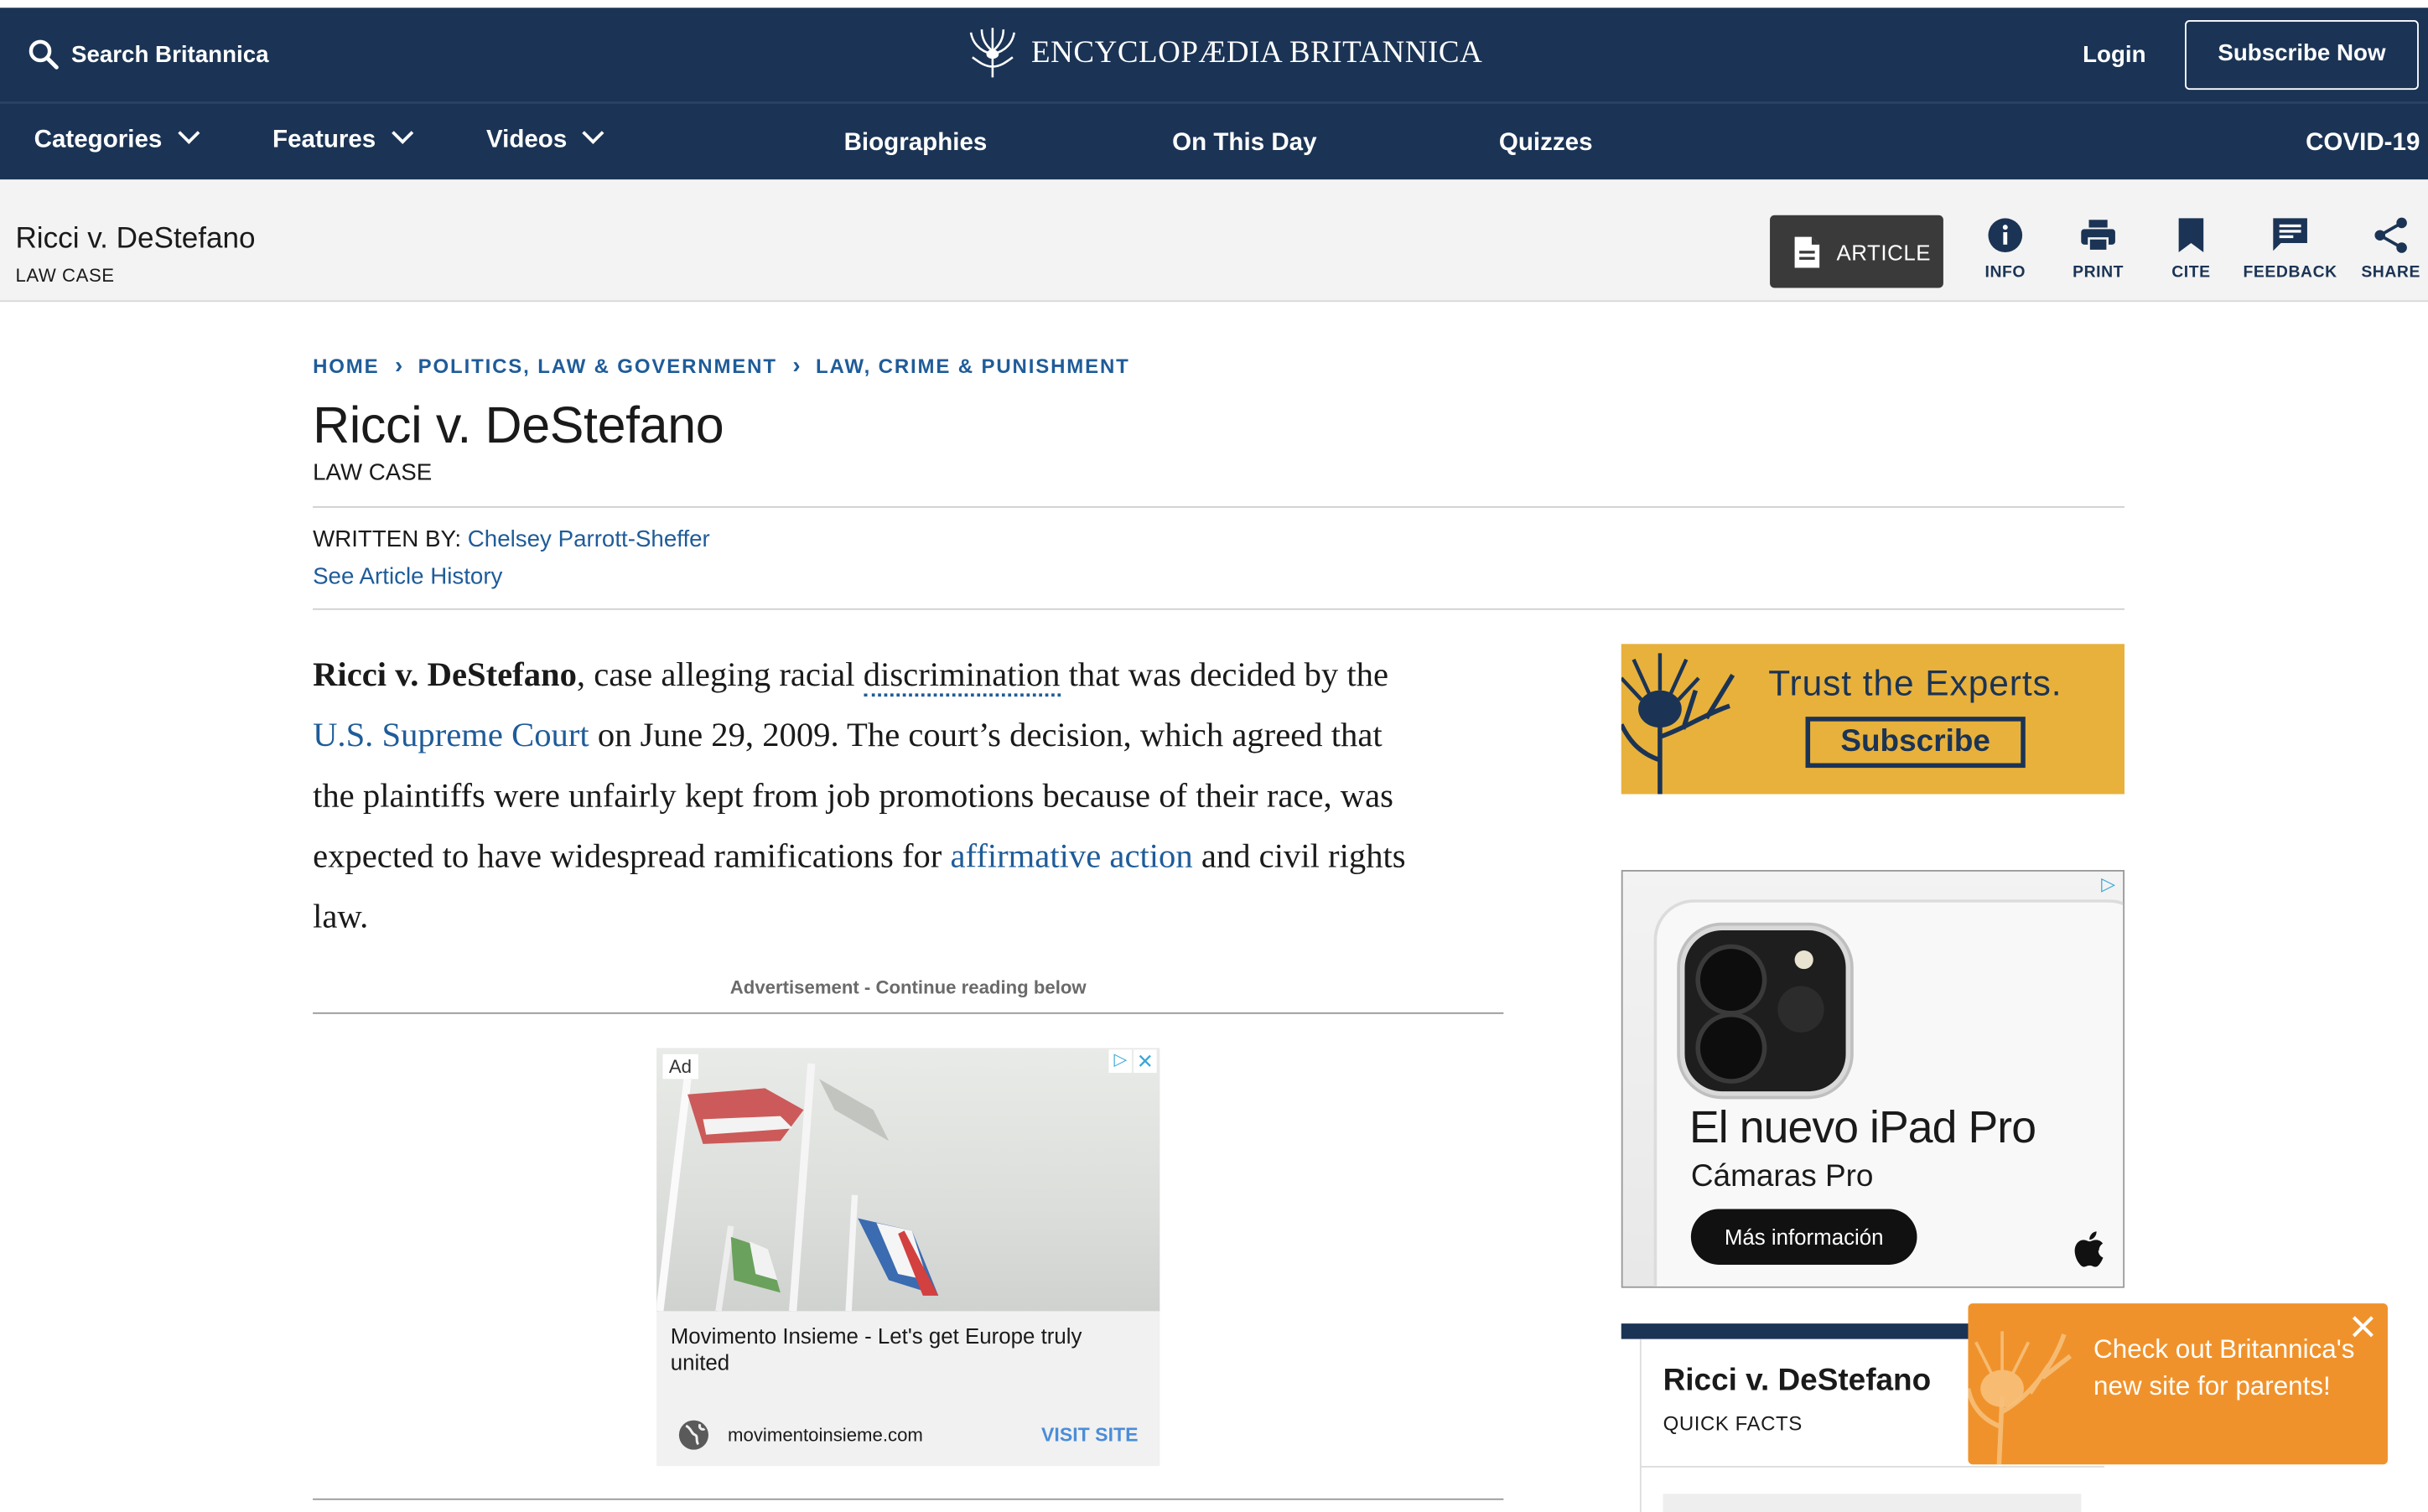 This screenshot has width=2428, height=1512. I want to click on nav-on-this-day: On This Day, so click(1244, 145).